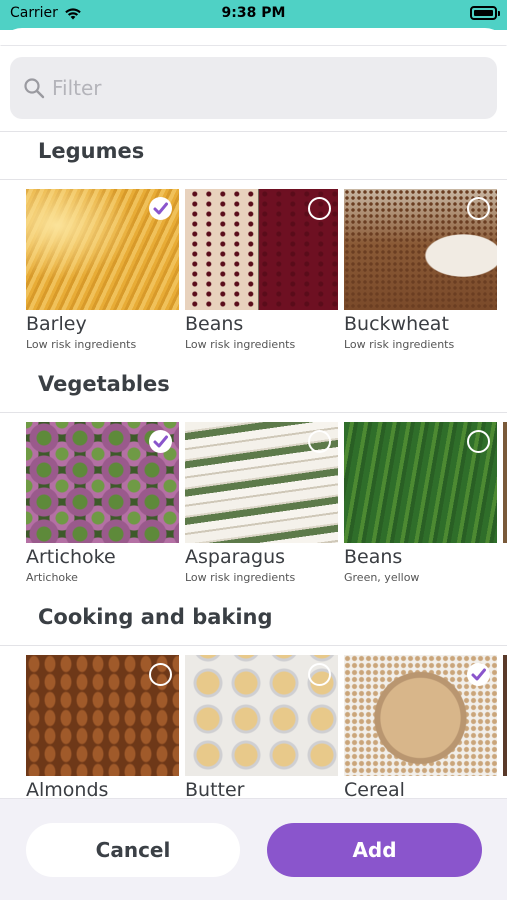  I want to click on ingredient-name: Asparagus, so click(235, 557).